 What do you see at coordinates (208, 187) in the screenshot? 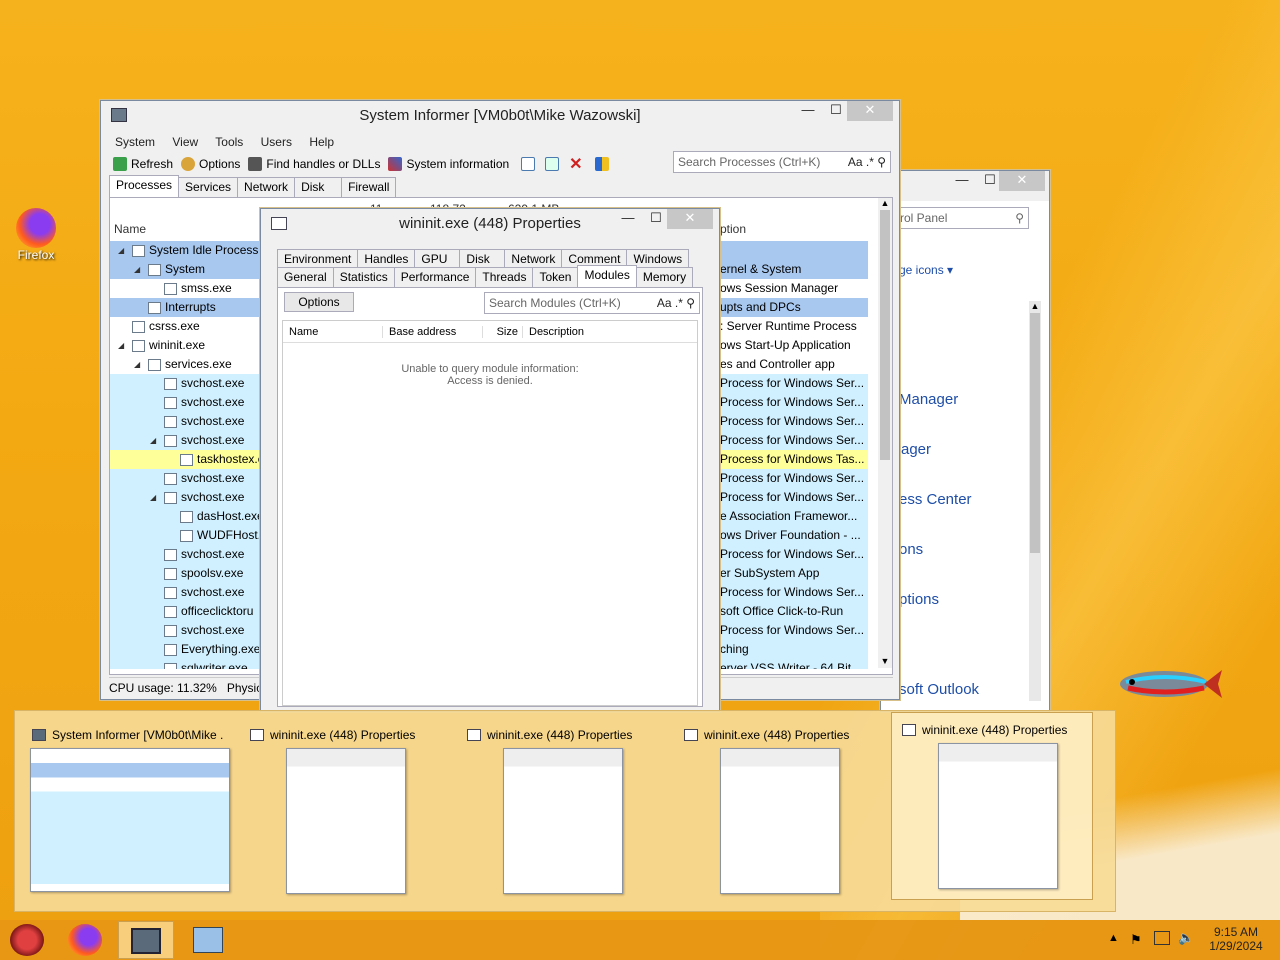
I see `tab-services: Services` at bounding box center [208, 187].